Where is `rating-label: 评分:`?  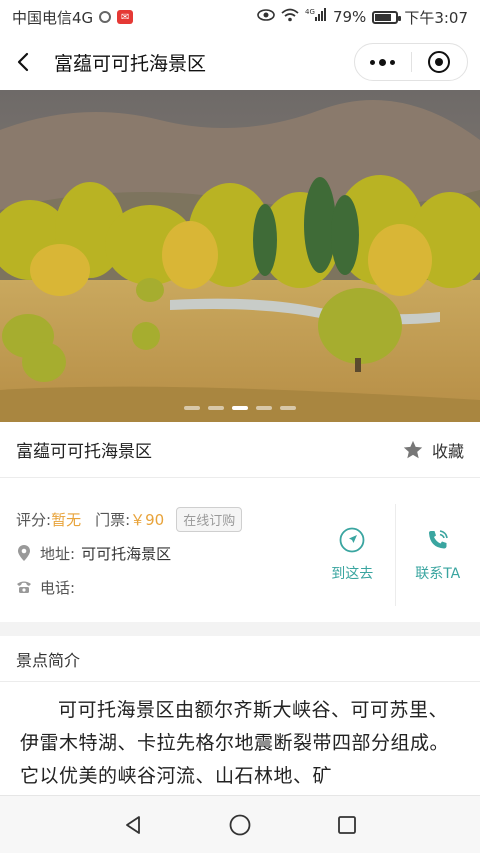 rating-label: 评分: is located at coordinates (34, 519).